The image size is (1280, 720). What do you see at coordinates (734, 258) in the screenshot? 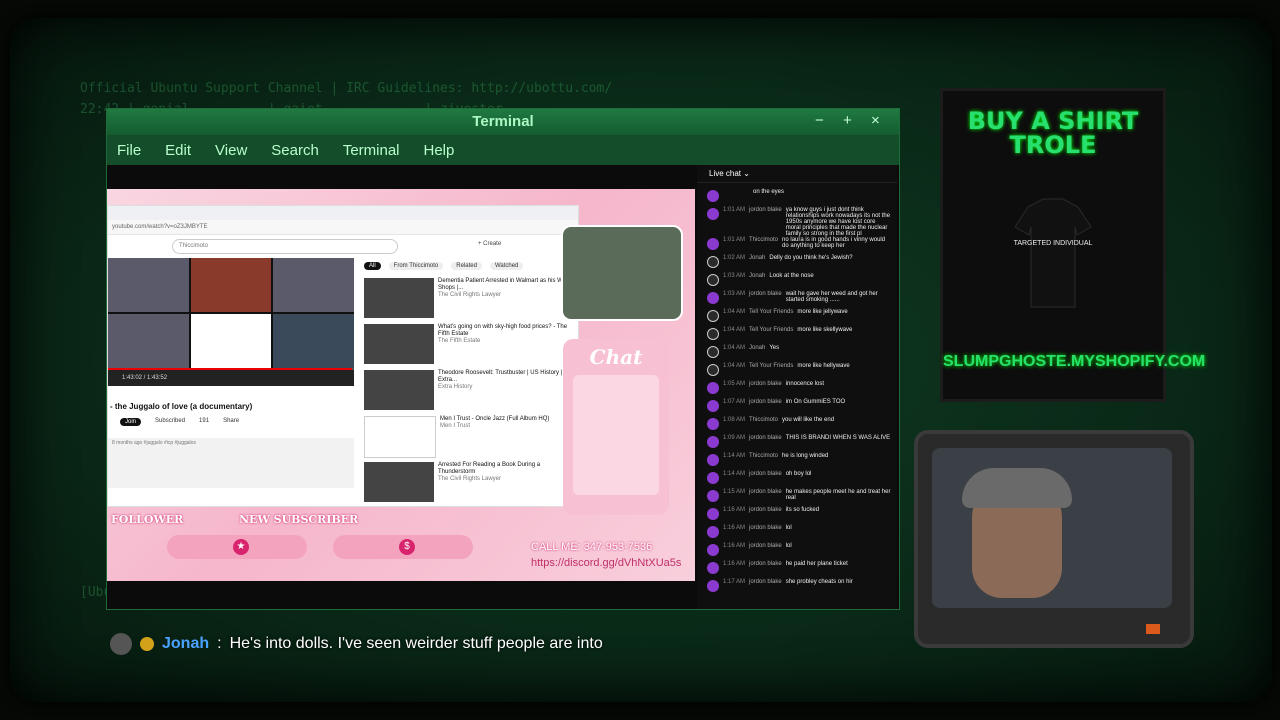
I see `chat-timestamp: 1:02 AM` at bounding box center [734, 258].